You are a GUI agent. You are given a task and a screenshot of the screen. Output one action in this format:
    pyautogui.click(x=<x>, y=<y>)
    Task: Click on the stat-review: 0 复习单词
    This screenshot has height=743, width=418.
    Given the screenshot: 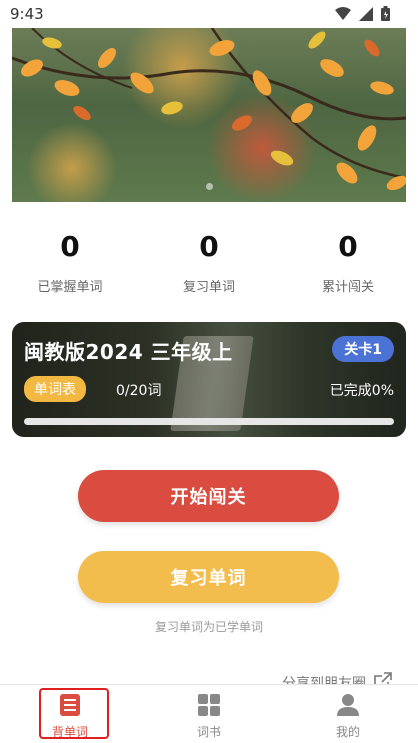 What is the action you would take?
    pyautogui.click(x=209, y=261)
    